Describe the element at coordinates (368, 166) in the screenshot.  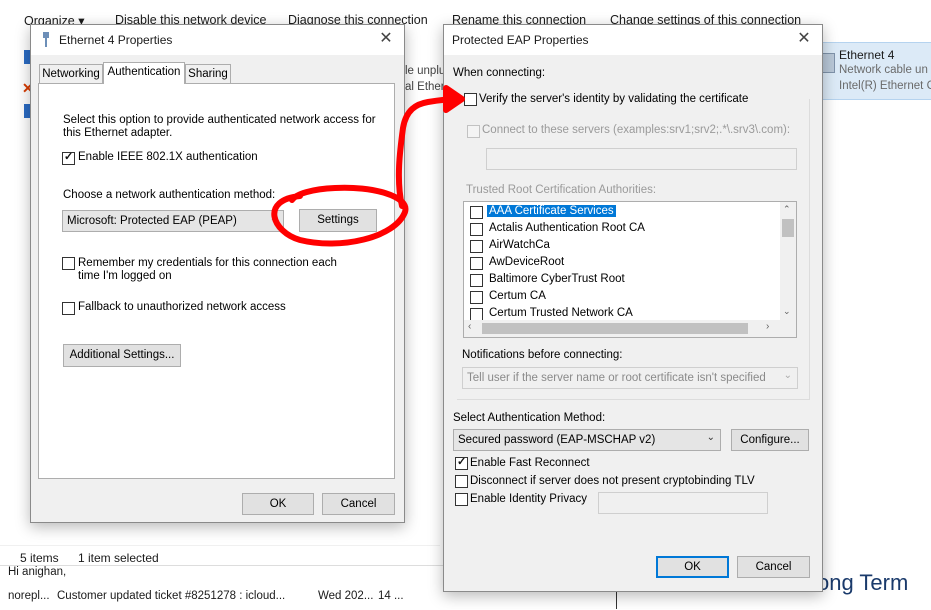
I see `annotation-overlay` at that location.